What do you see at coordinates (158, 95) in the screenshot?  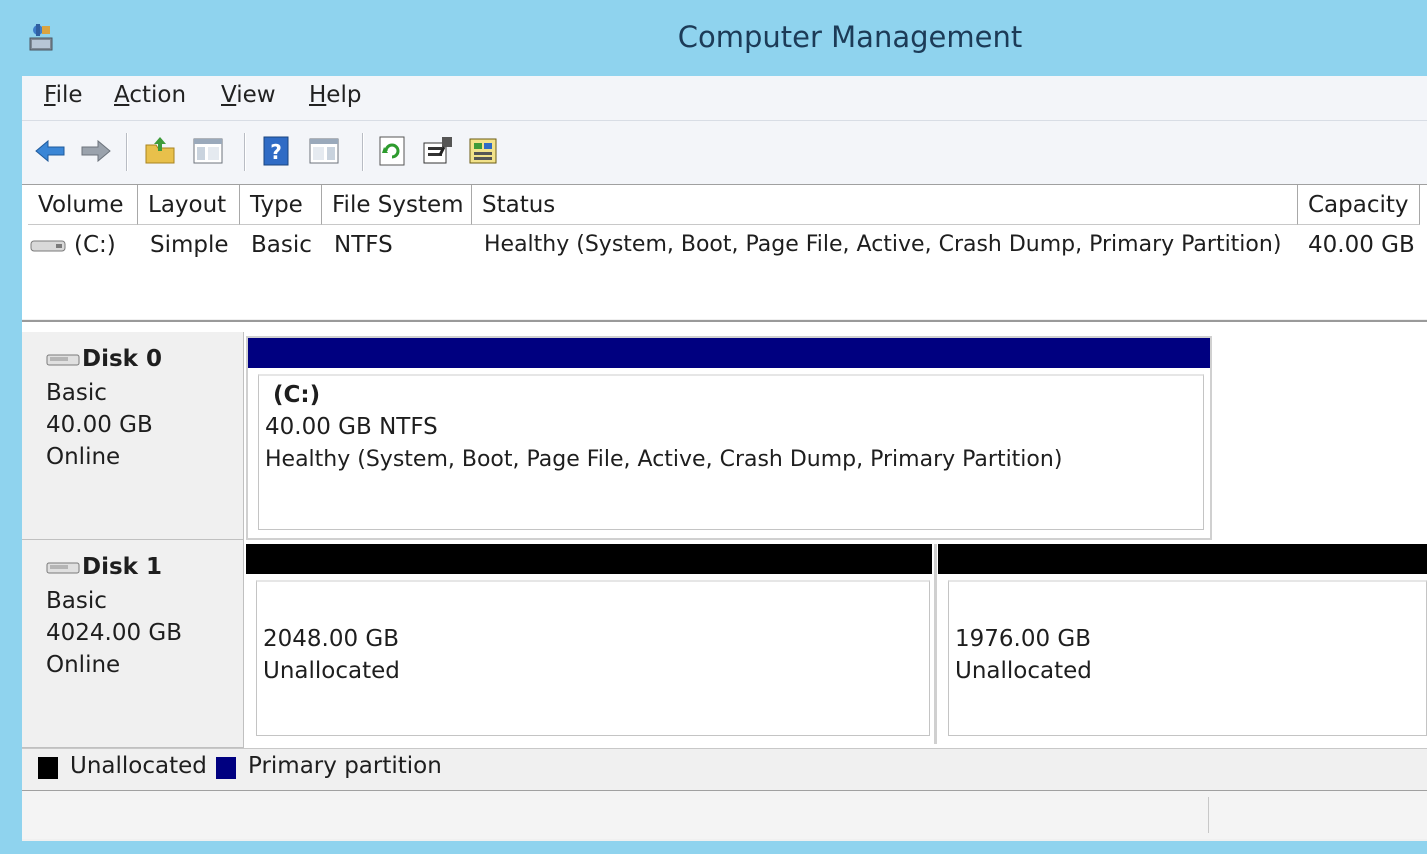 I see `menu-action-rest: ction` at bounding box center [158, 95].